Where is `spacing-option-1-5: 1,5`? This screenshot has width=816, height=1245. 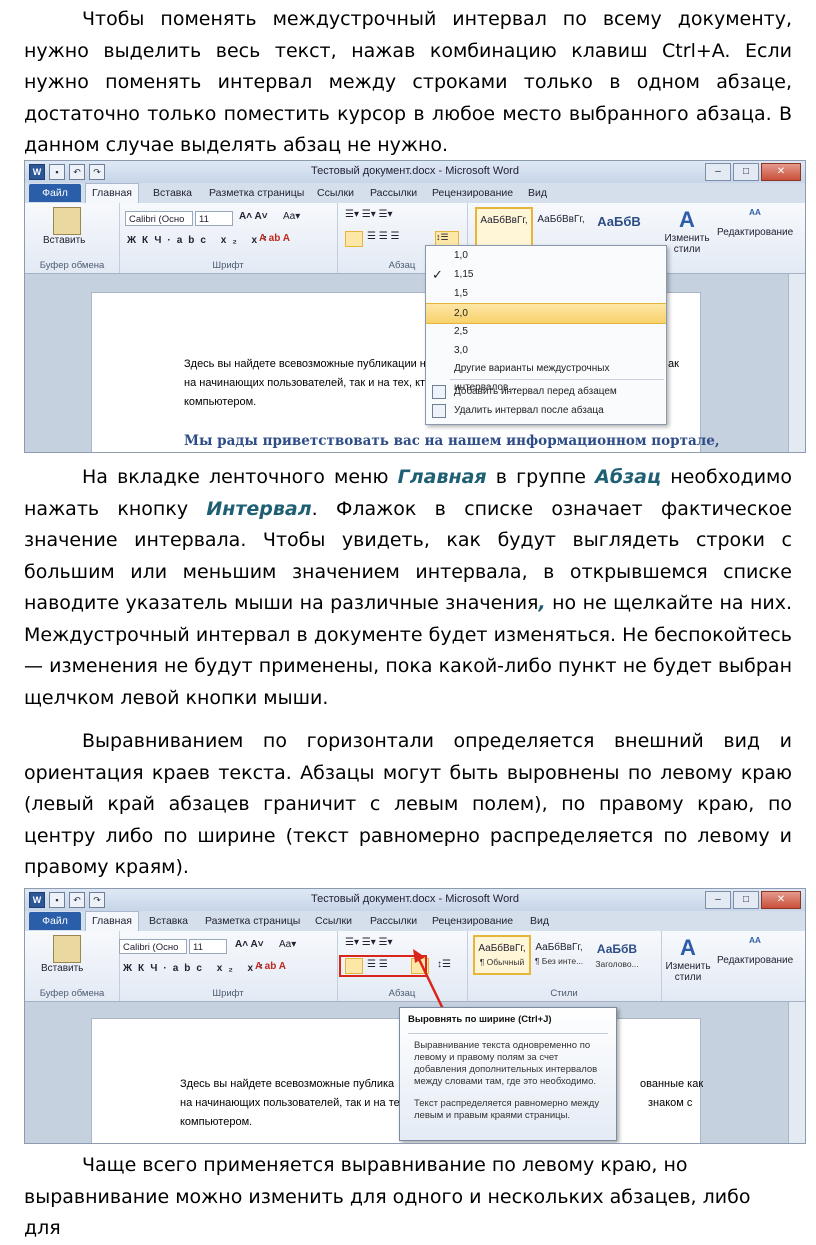
spacing-option-1-5: 1,5 is located at coordinates (546, 293).